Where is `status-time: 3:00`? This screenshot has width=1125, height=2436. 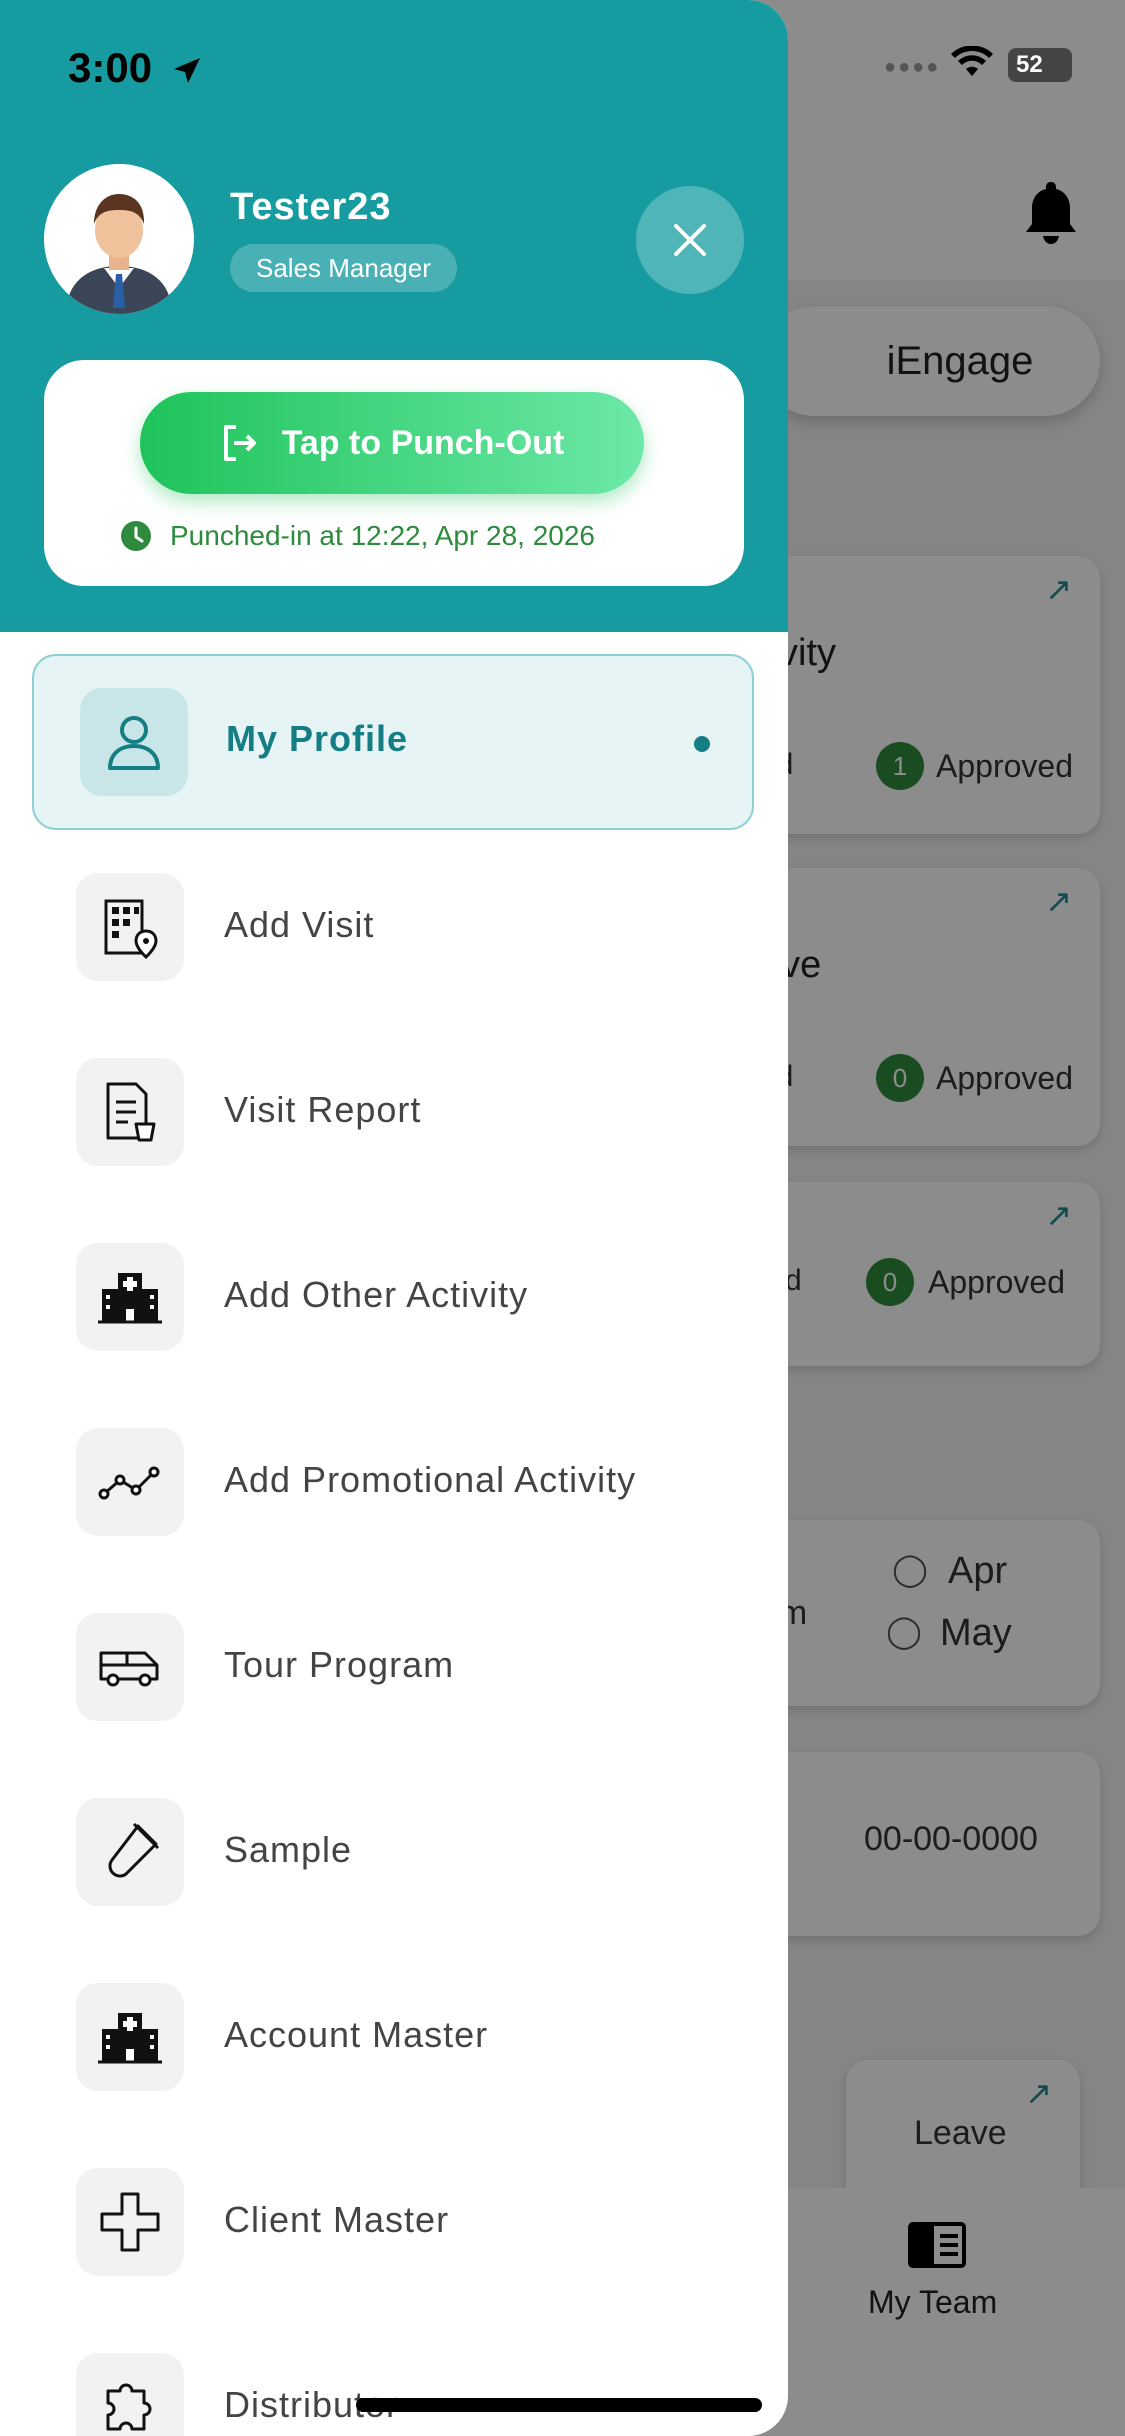
status-time: 3:00 is located at coordinates (135, 68).